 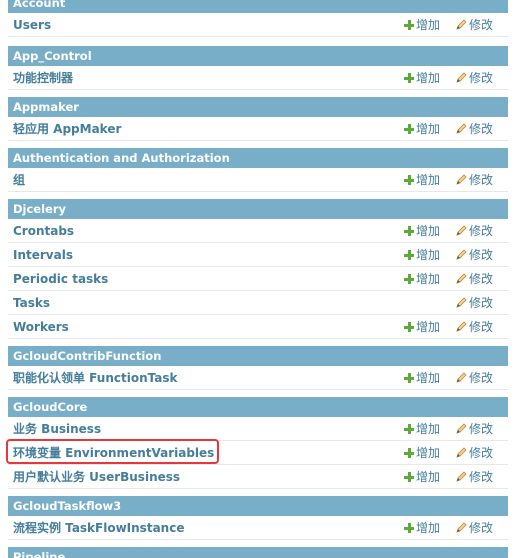 I want to click on module-caption: Authentication and Authorization, so click(x=258, y=158).